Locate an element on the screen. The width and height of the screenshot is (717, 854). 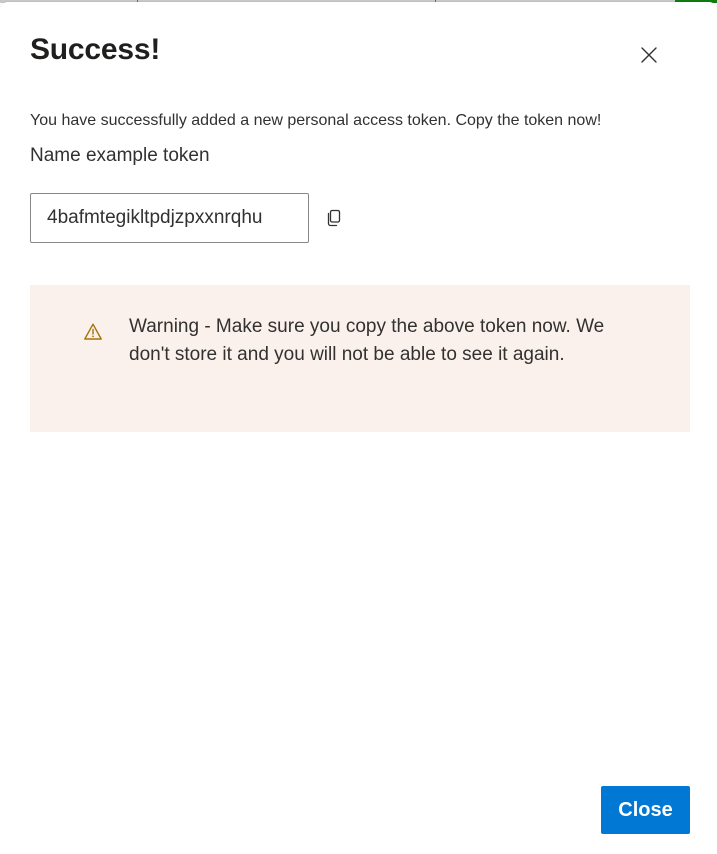
copy-icon is located at coordinates (334, 218).